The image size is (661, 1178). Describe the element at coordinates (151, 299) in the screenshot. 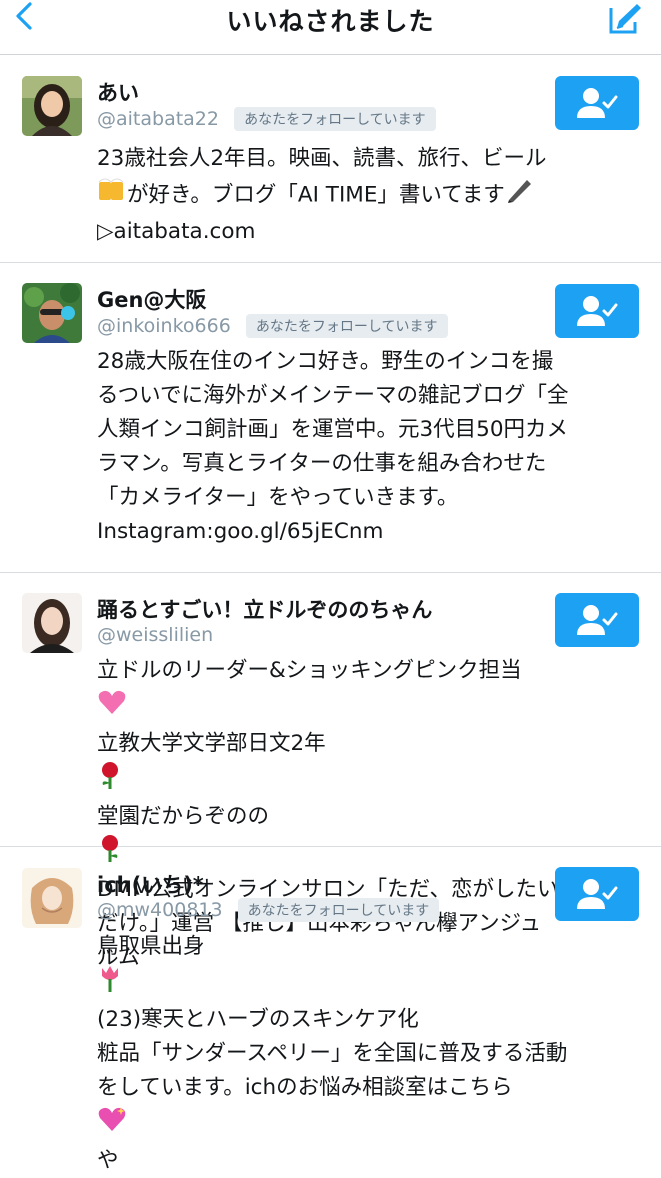

I see `user-name: Gen@大阪` at that location.